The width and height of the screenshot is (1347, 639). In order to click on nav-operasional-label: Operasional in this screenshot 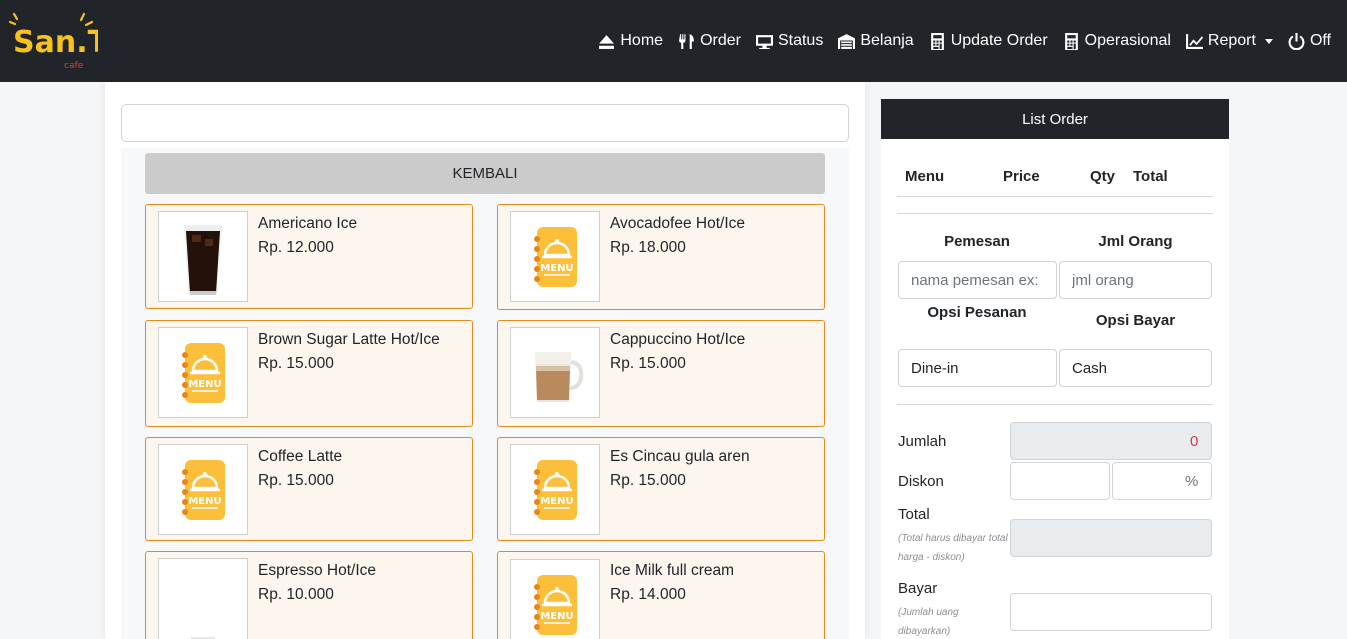, I will do `click(1127, 40)`.